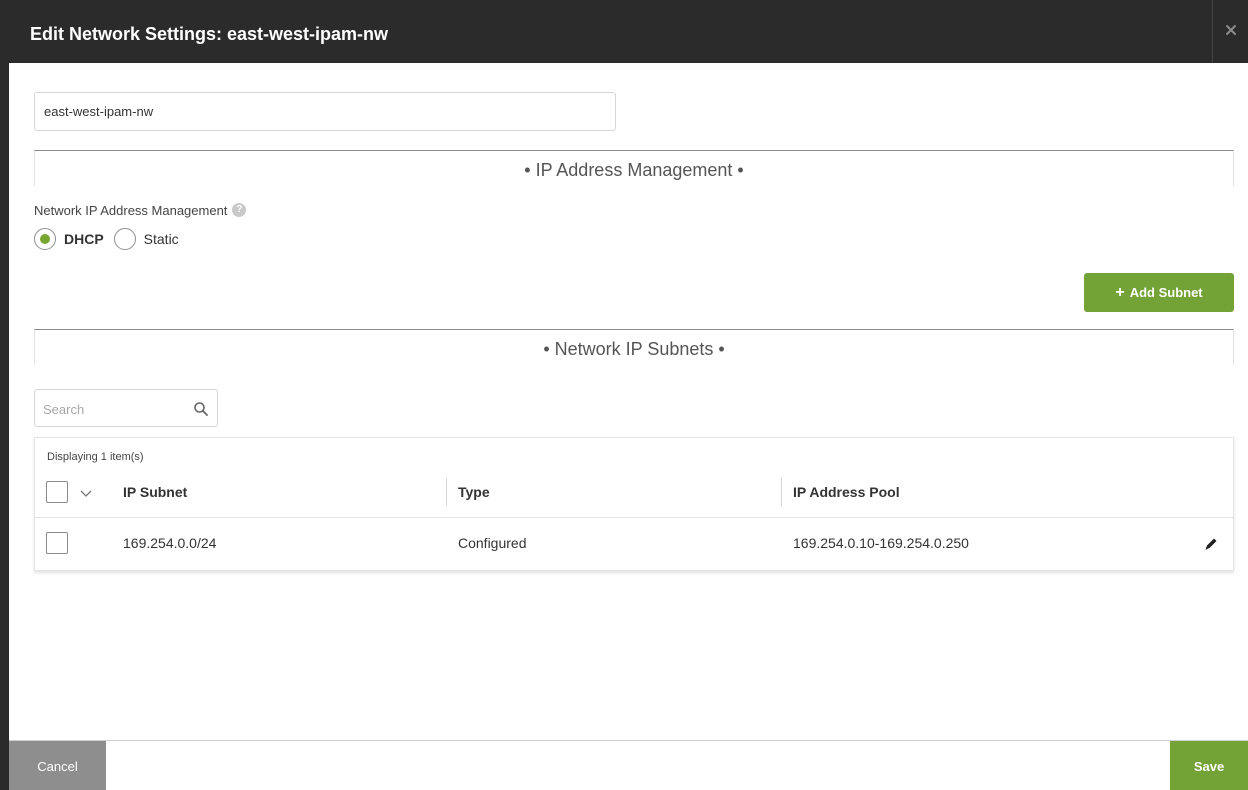  I want to click on select-all-checkbox, so click(57, 492).